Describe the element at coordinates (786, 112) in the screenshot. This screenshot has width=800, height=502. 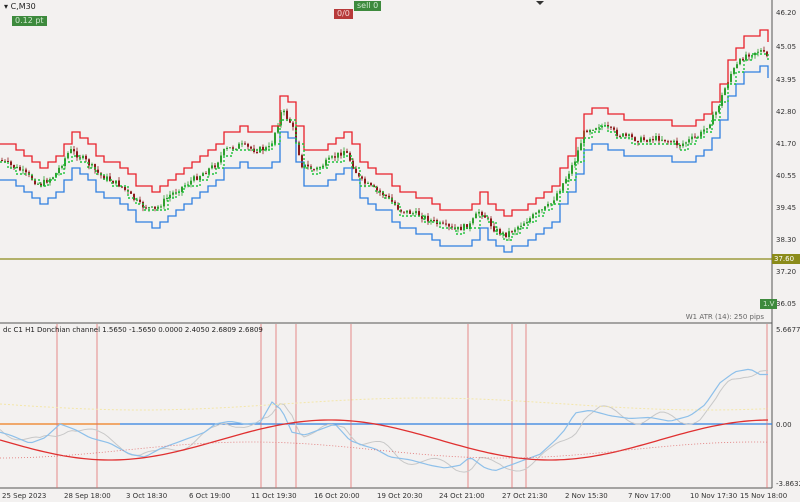
I see `price-tick: 42.80` at that location.